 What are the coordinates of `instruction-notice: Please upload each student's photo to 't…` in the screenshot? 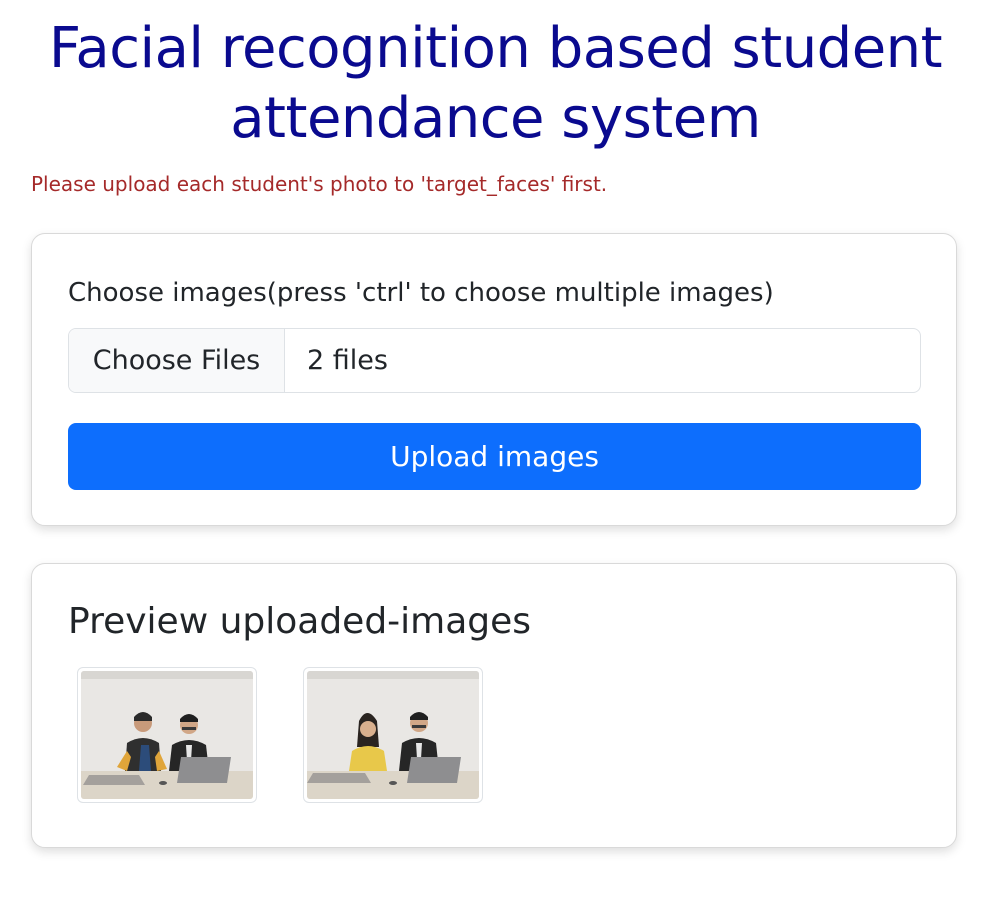 It's located at (319, 184).